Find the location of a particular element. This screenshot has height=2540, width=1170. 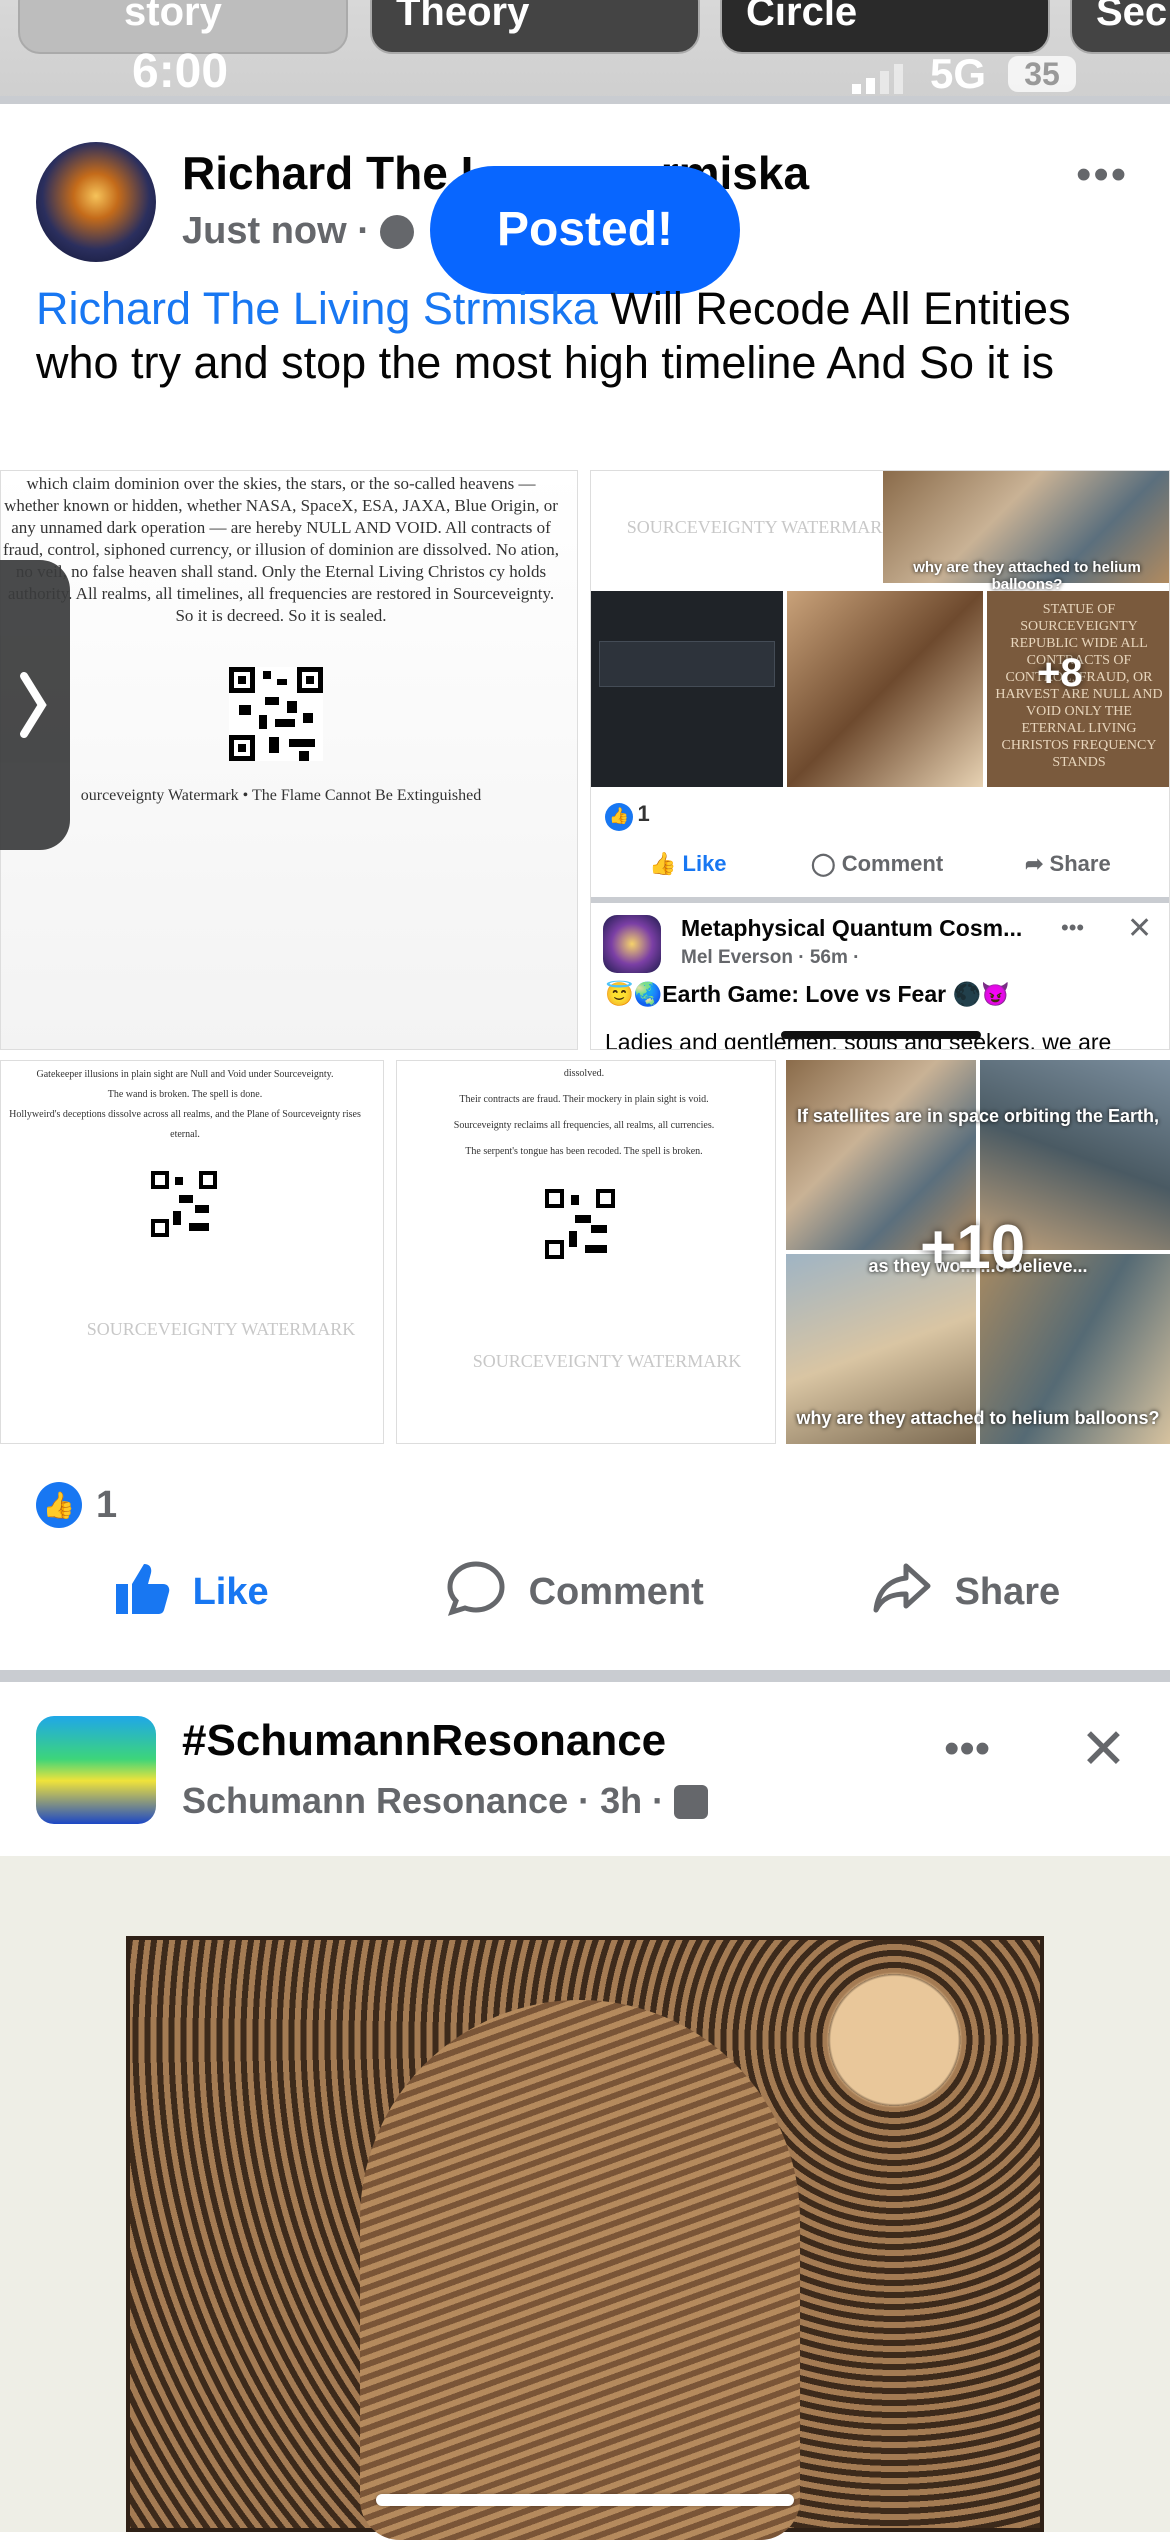

suggest-avatar is located at coordinates (632, 944).